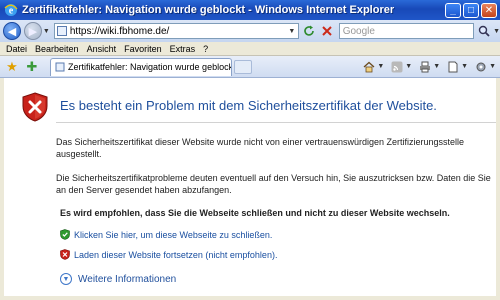 The width and height of the screenshot is (500, 300). Describe the element at coordinates (32, 67) in the screenshot. I see `add-favorite-icon: ✚` at that location.